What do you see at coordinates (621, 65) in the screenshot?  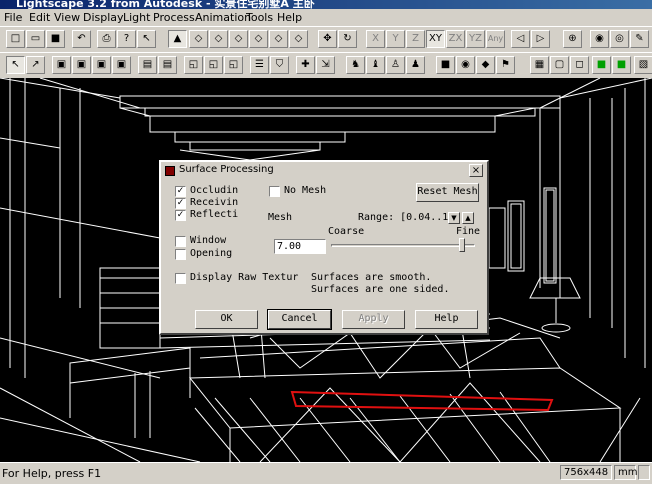 I see `shaded-cube-icon: ■` at bounding box center [621, 65].